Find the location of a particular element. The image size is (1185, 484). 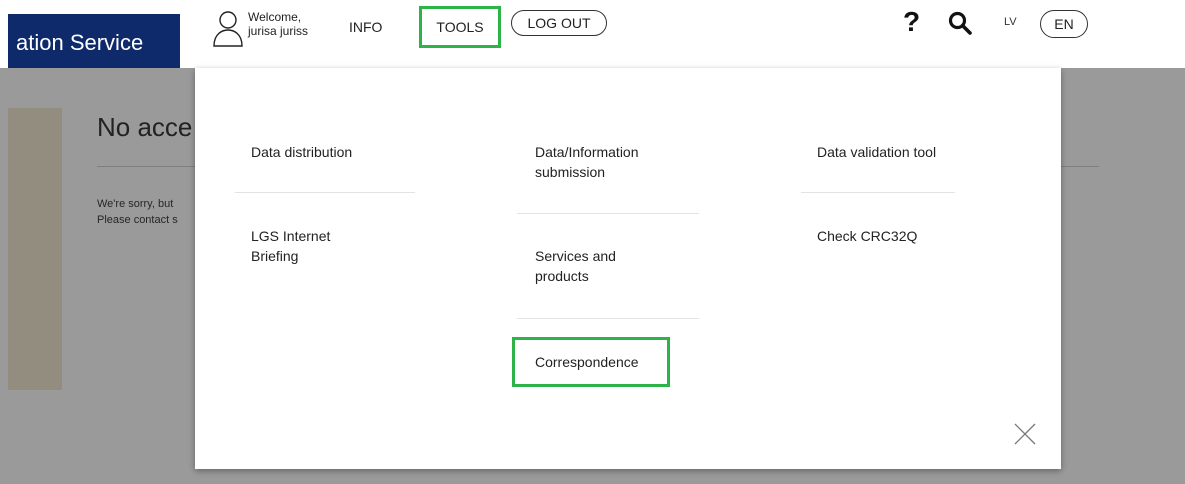

user-welcome: Welcome, jurisa juriss is located at coordinates (260, 28).